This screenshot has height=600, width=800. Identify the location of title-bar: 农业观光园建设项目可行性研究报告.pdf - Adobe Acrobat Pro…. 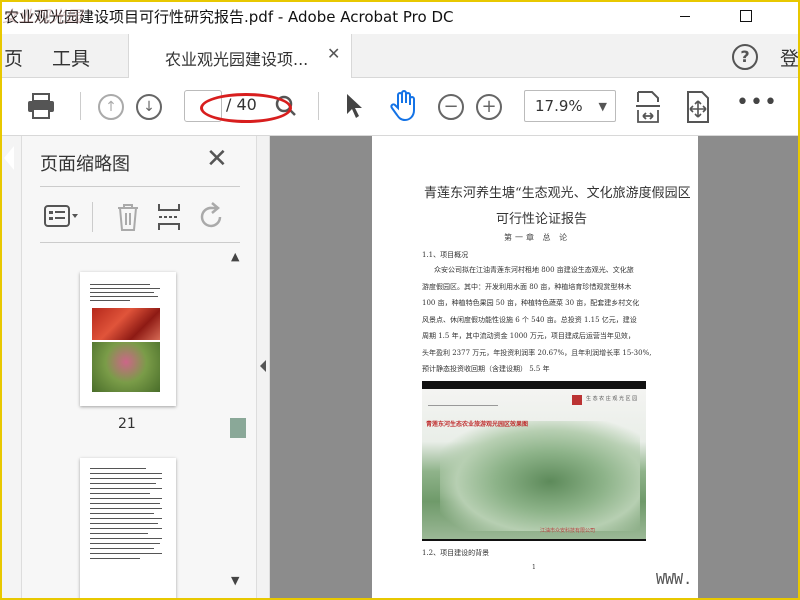
(400, 17).